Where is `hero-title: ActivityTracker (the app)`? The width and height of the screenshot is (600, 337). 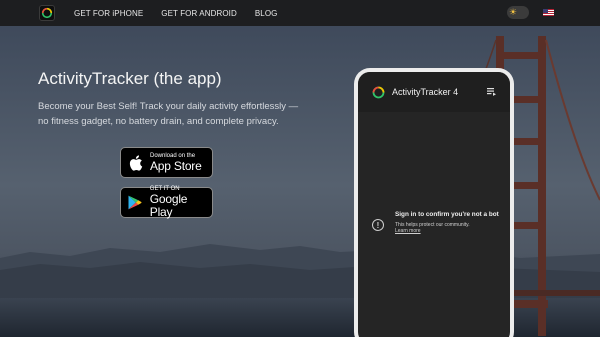 hero-title: ActivityTracker (the app) is located at coordinates (130, 78).